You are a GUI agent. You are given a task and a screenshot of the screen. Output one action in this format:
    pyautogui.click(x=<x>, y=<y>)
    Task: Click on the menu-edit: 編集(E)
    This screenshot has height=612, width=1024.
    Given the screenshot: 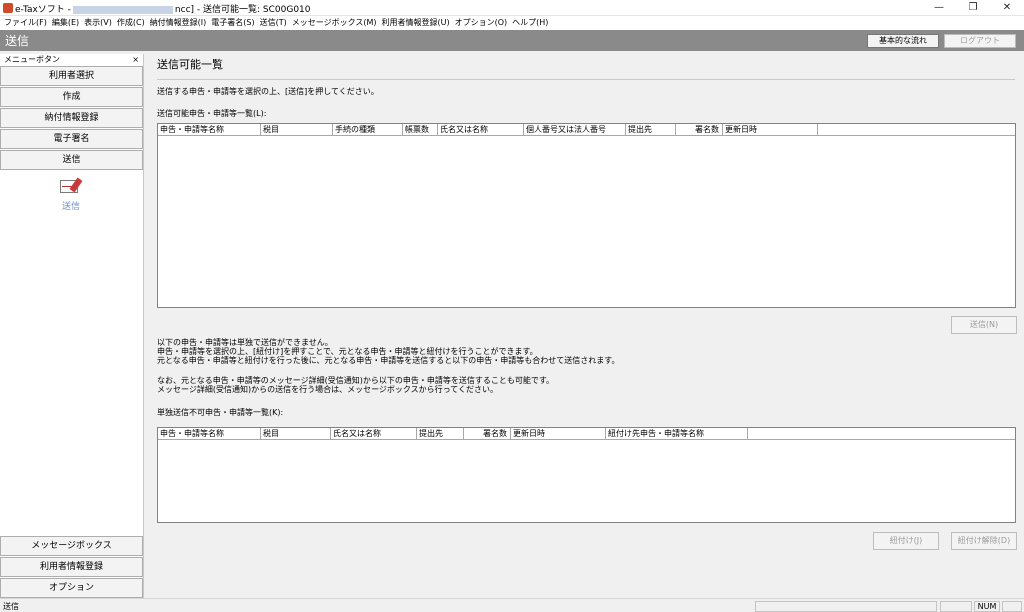 What is the action you would take?
    pyautogui.click(x=68, y=23)
    